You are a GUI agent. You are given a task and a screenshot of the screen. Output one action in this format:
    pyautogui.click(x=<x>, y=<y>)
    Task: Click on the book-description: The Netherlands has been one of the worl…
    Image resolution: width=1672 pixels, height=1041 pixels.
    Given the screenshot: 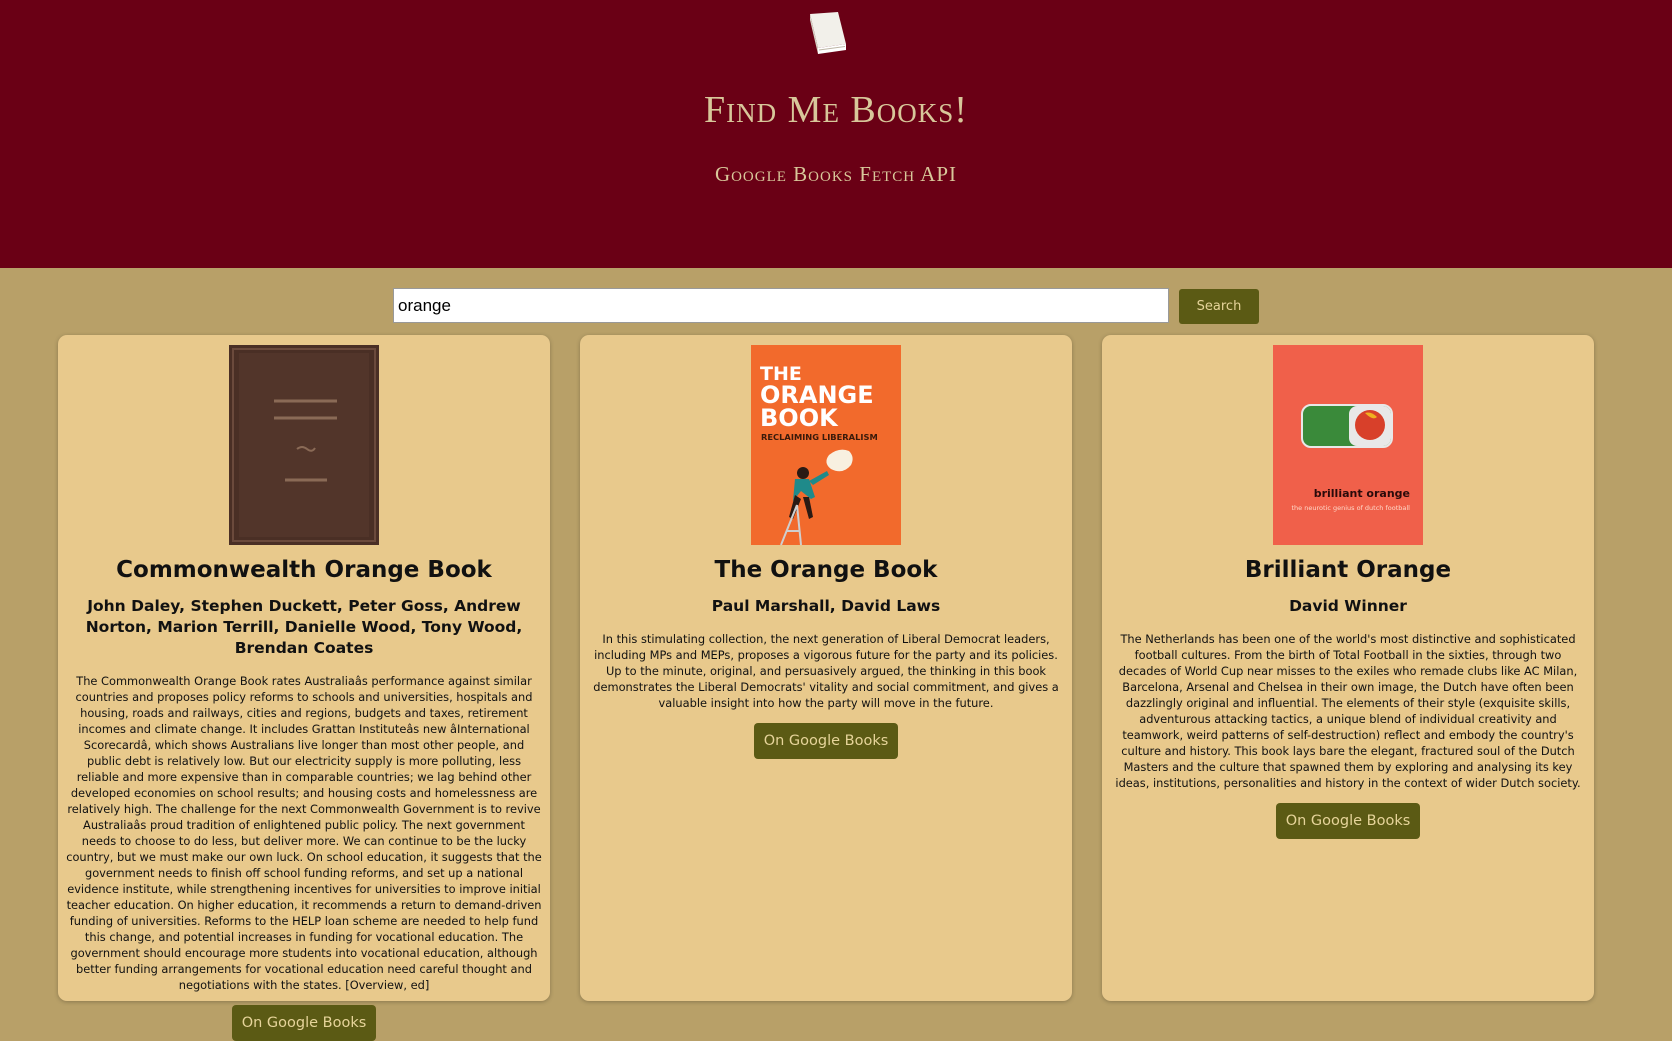 What is the action you would take?
    pyautogui.click(x=1348, y=711)
    